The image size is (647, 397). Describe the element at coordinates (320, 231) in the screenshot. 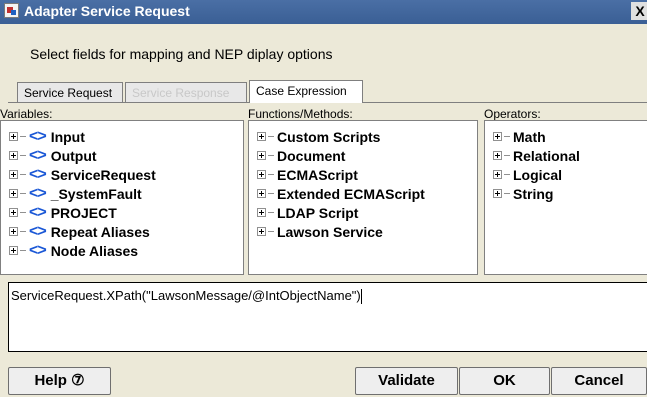

I see `function-item: Lawson Service` at that location.